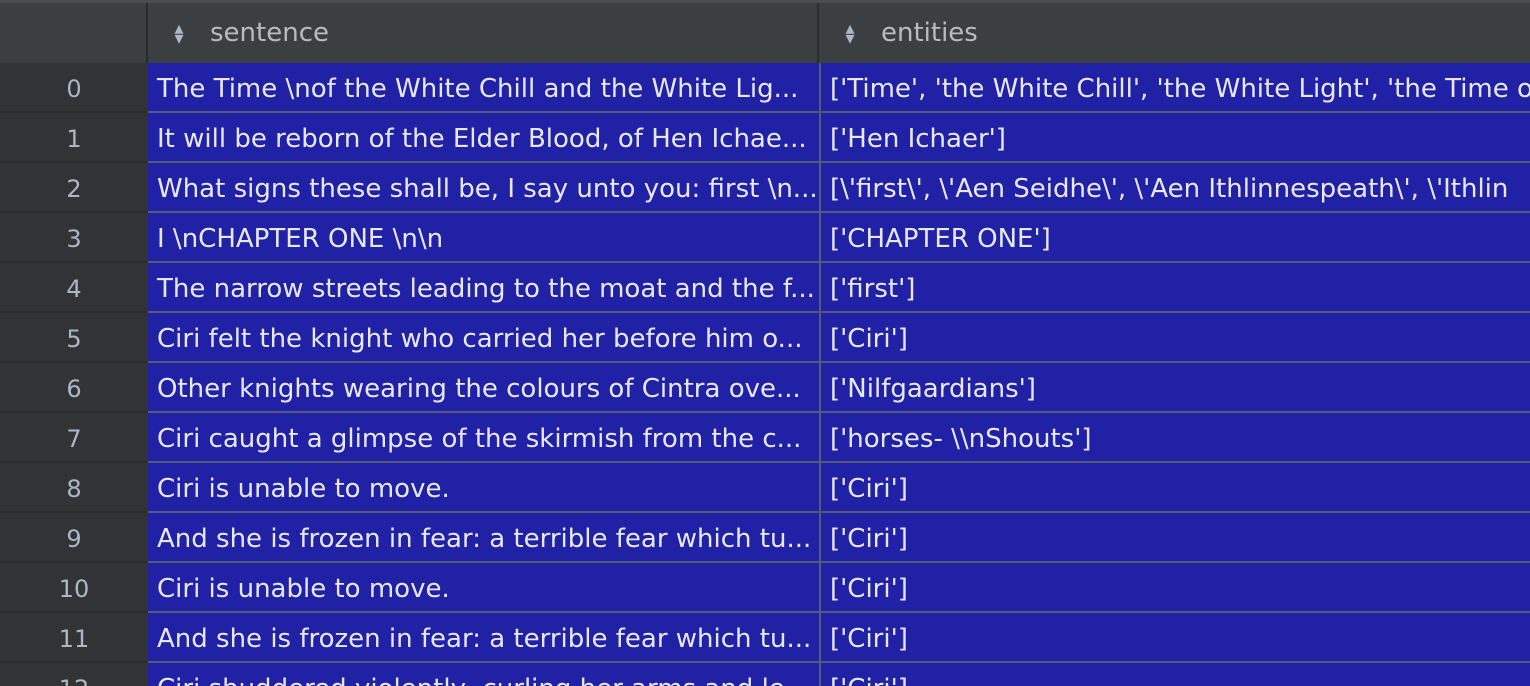  I want to click on row-index: 9, so click(74, 538).